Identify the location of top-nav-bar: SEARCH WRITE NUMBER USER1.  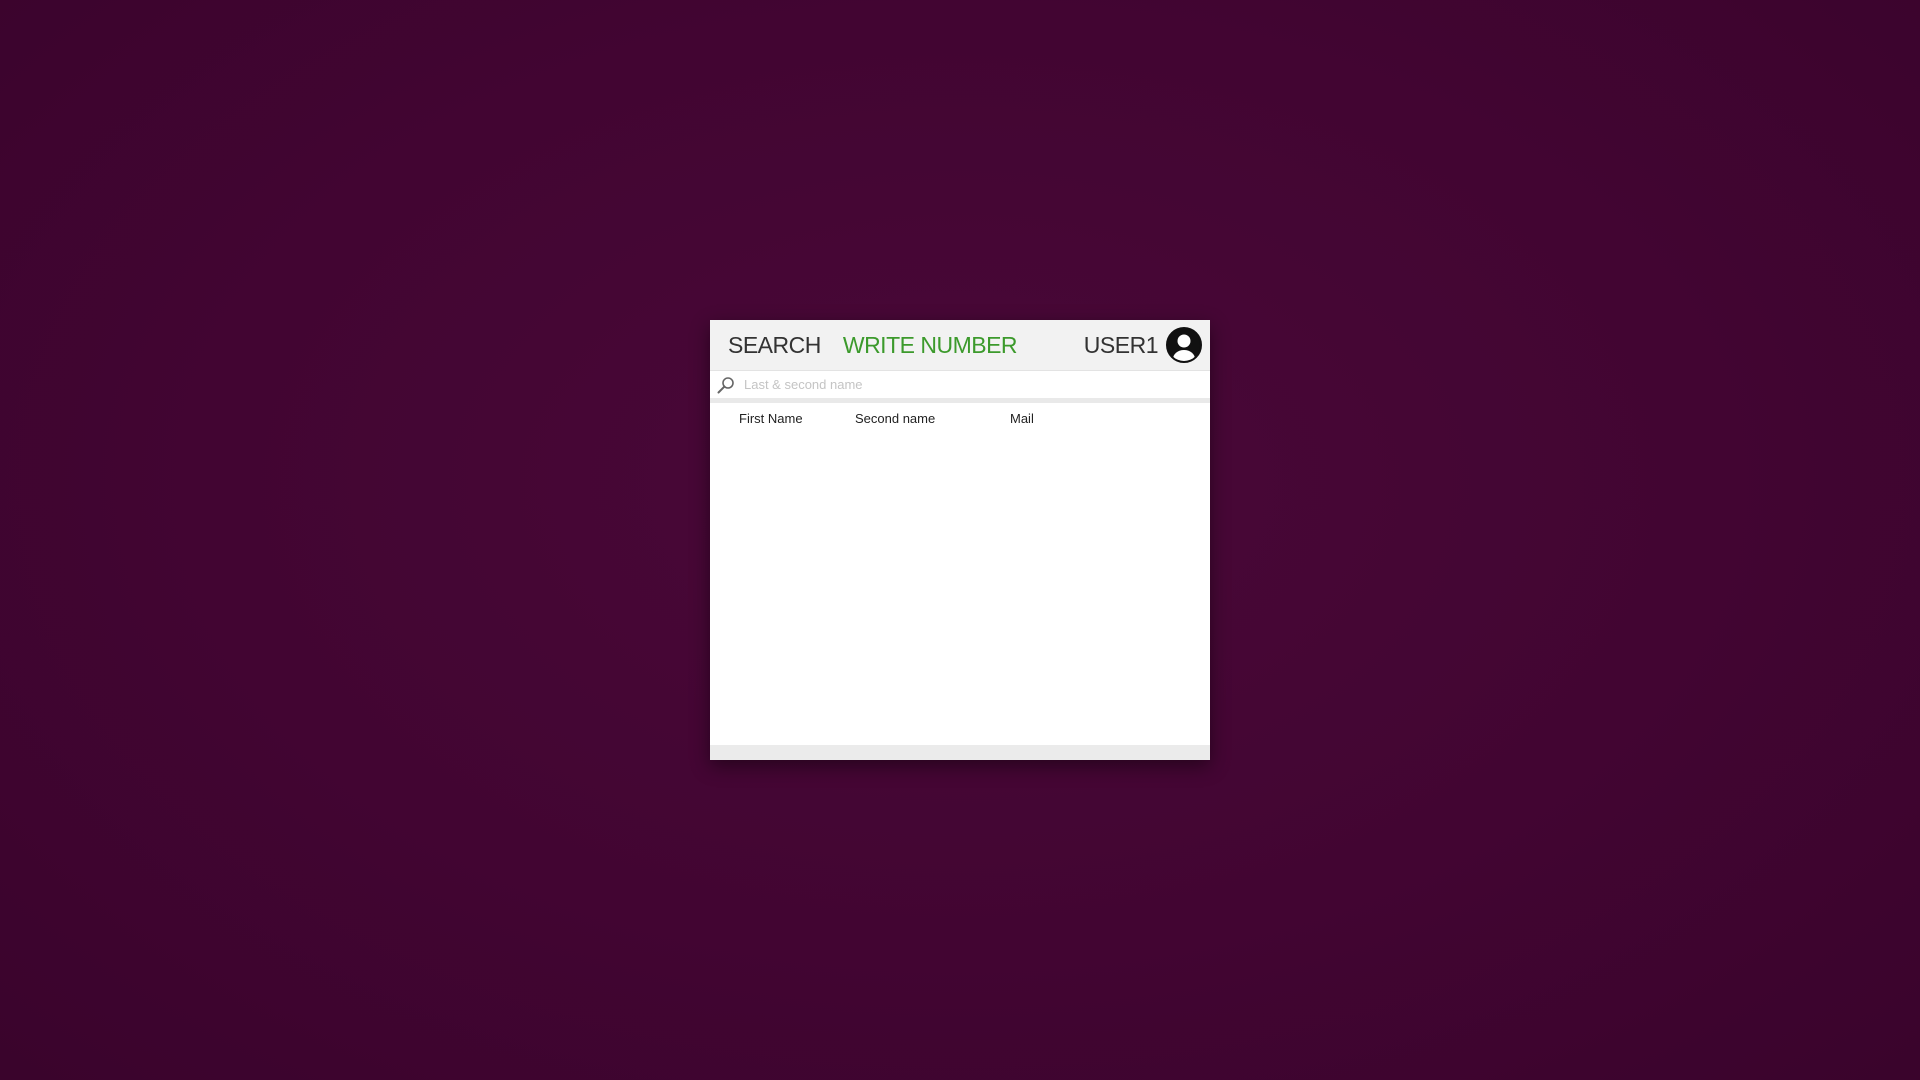
(960, 345).